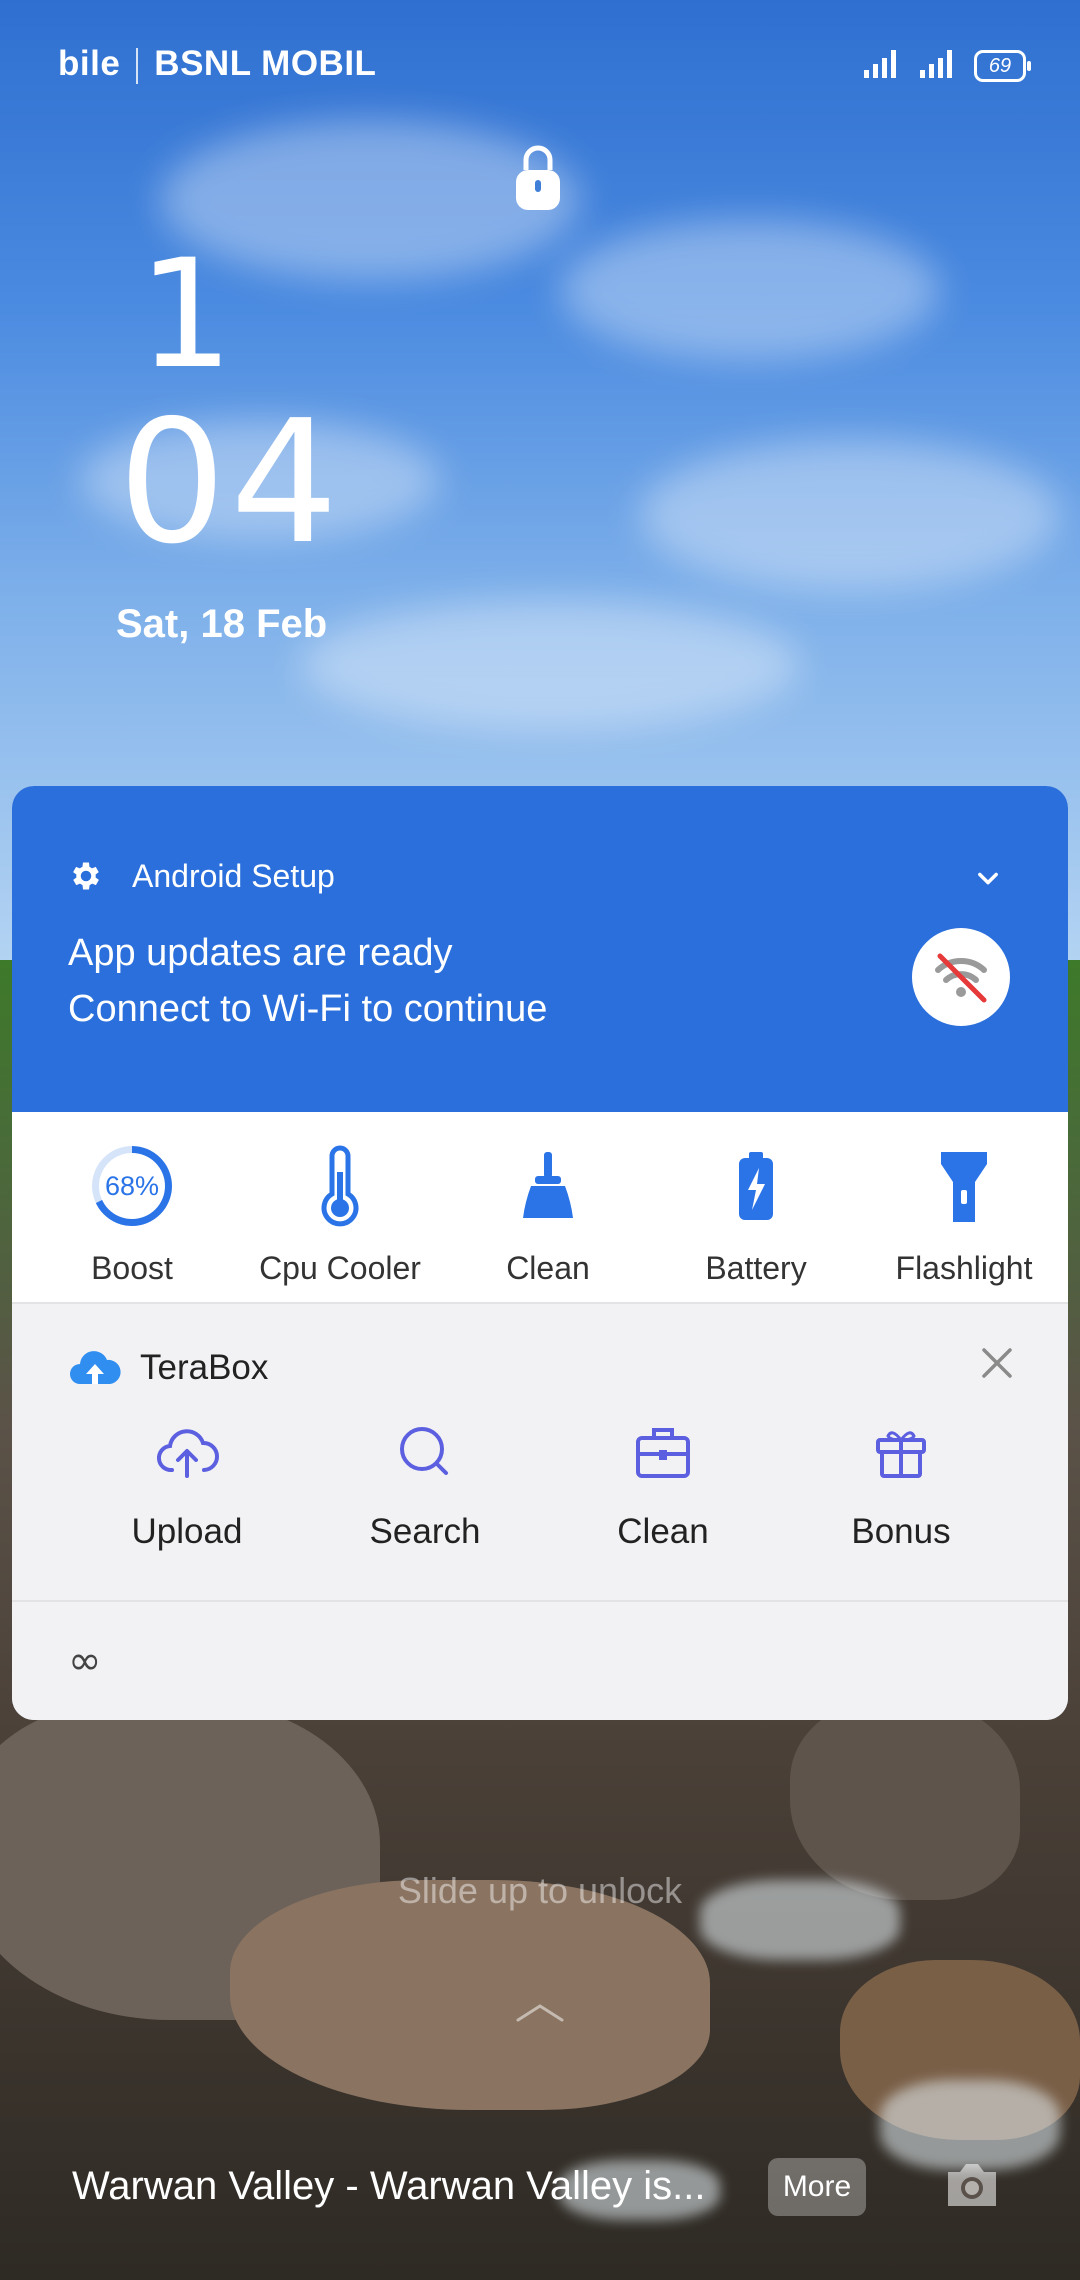 The image size is (1080, 2280). I want to click on tool-label: Flashlight, so click(964, 1268).